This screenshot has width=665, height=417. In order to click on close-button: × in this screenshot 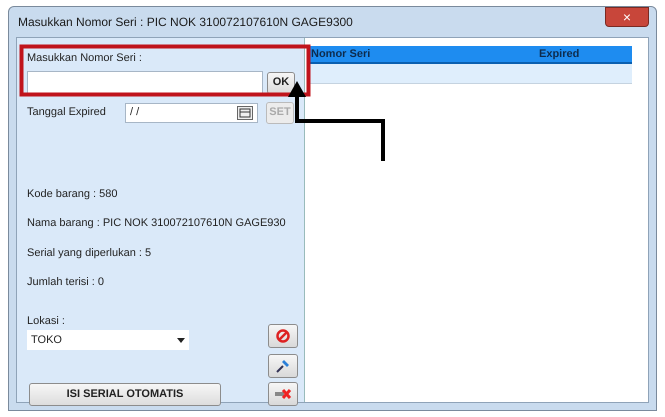, I will do `click(627, 17)`.